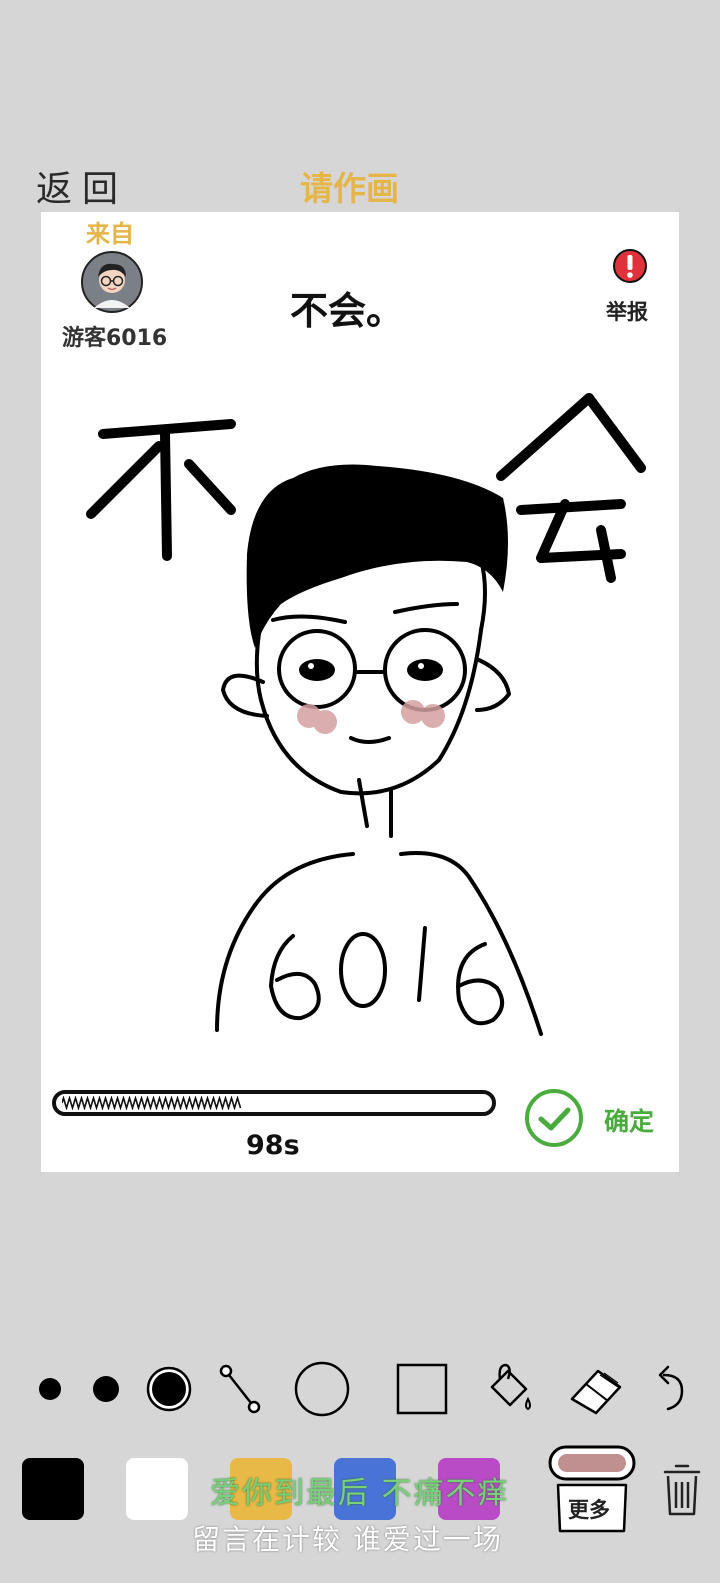  I want to click on alert-icon, so click(630, 266).